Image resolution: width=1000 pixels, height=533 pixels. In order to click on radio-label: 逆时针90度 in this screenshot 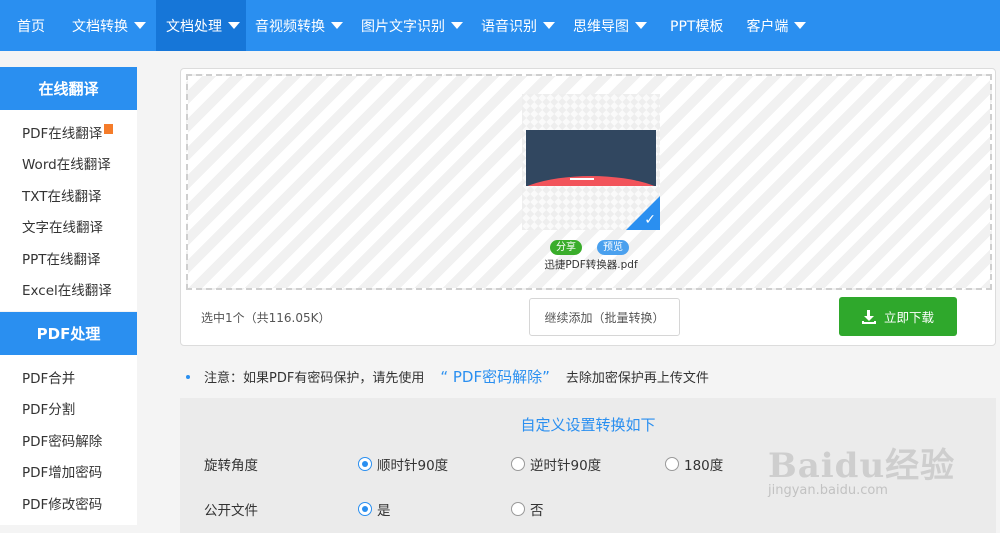, I will do `click(566, 466)`.